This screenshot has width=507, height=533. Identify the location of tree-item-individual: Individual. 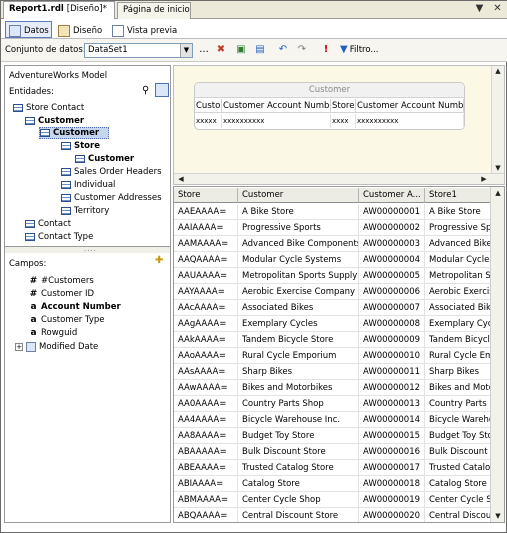
(88, 185).